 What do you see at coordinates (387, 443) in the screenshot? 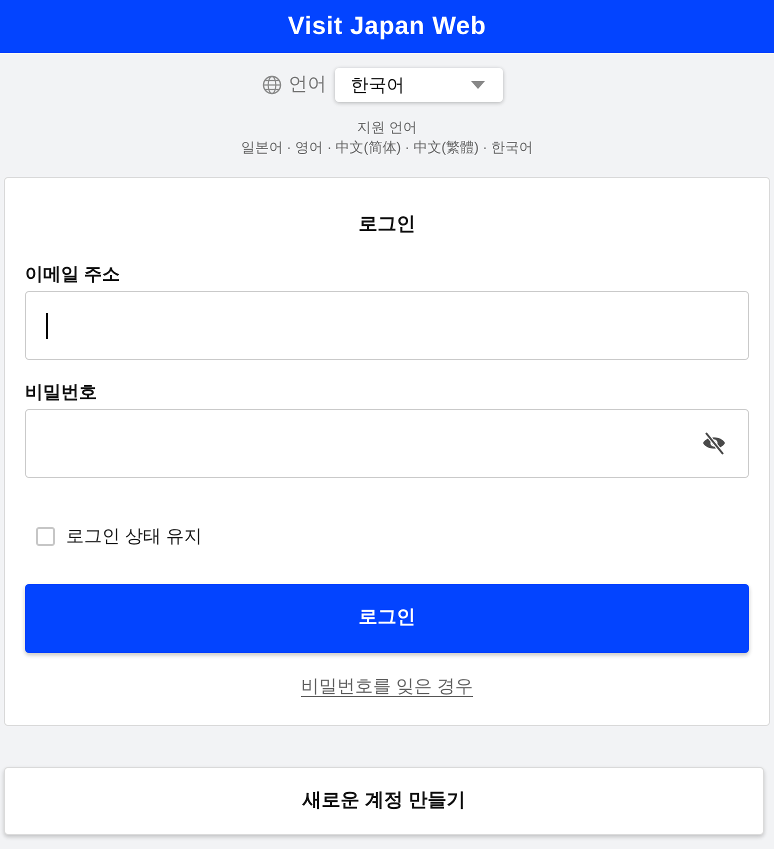
I see `password-field` at bounding box center [387, 443].